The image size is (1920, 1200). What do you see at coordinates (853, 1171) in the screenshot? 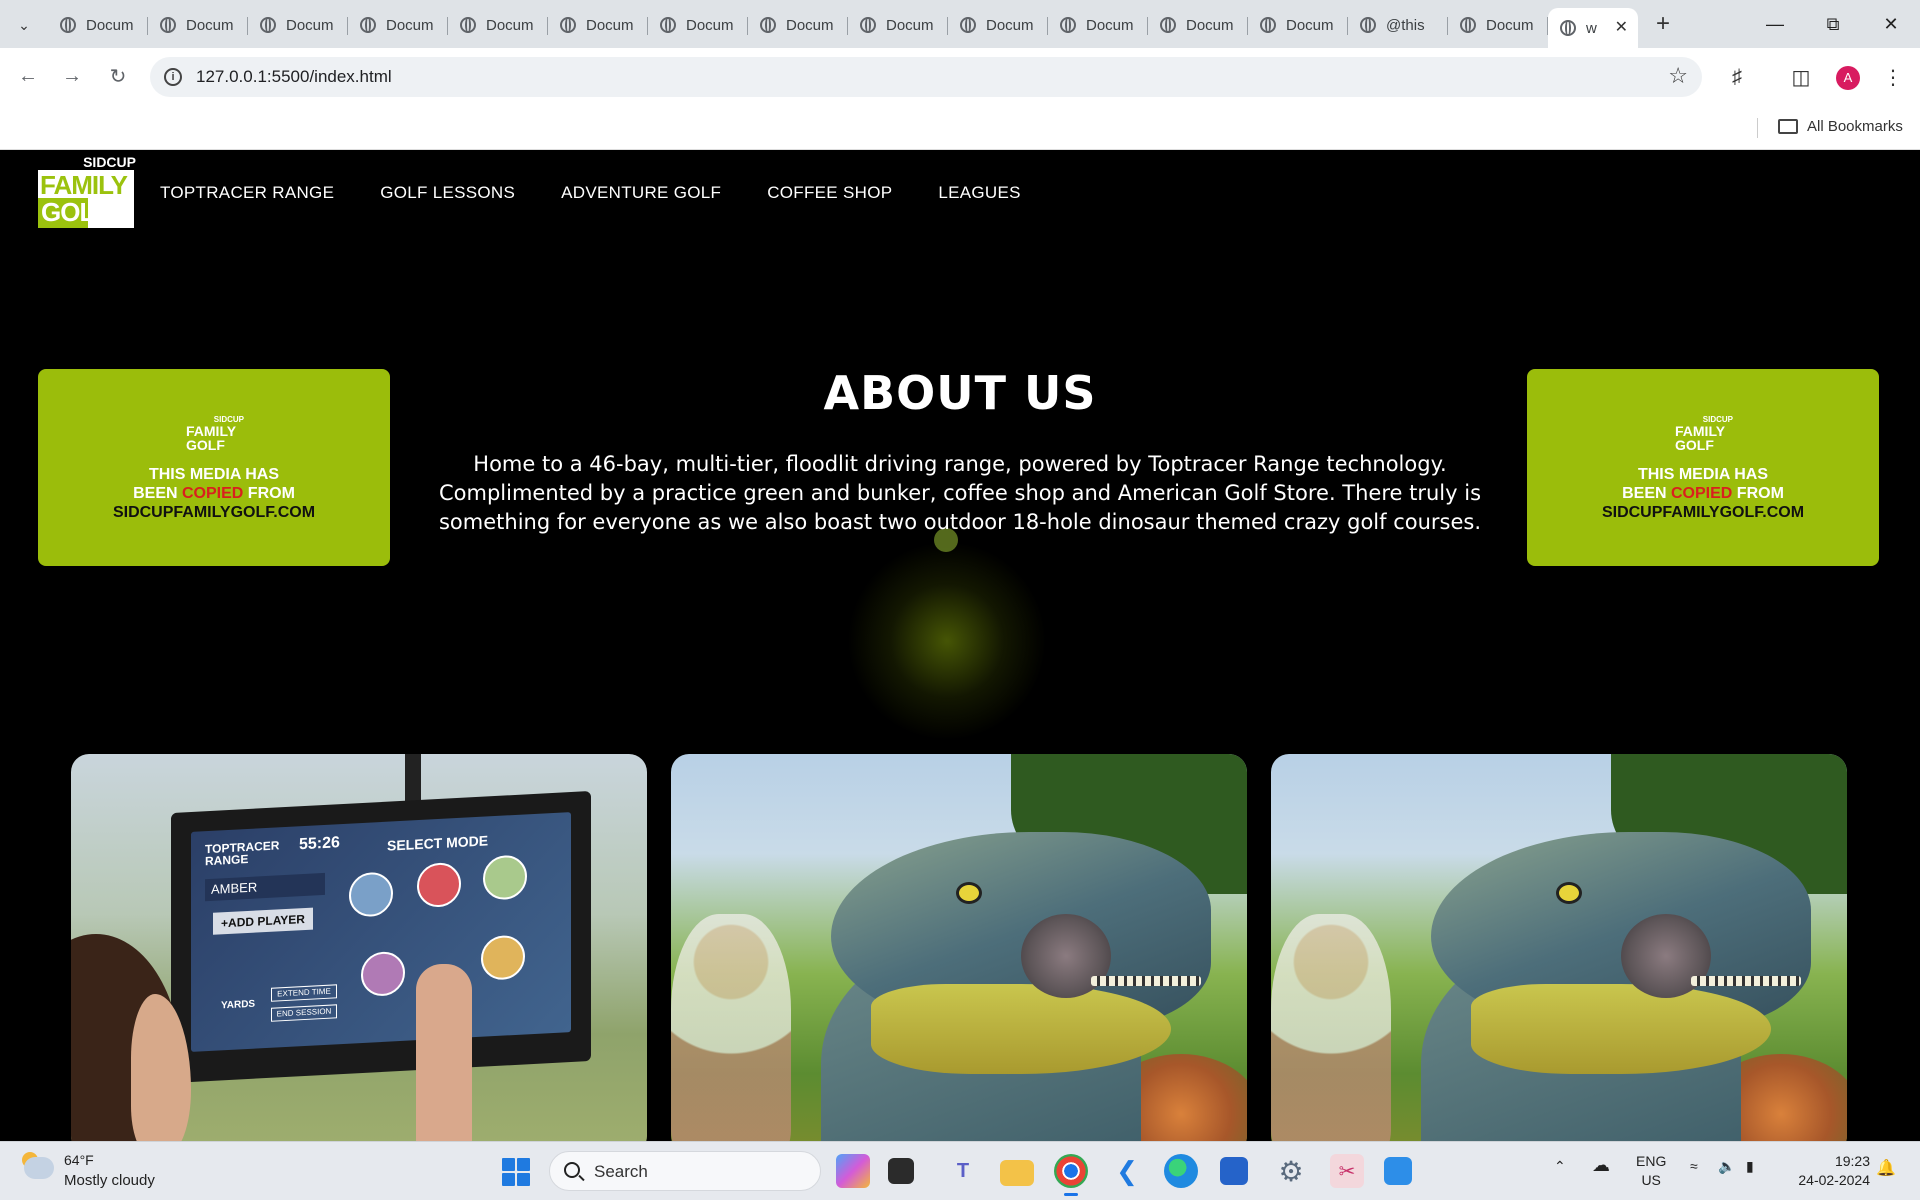
I see `copilot-icon` at bounding box center [853, 1171].